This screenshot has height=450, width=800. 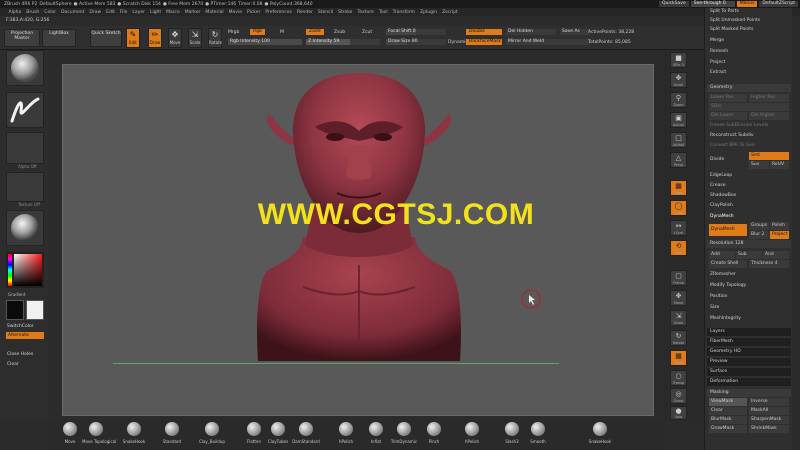 What do you see at coordinates (749, 297) in the screenshot?
I see `position-header: Position` at bounding box center [749, 297].